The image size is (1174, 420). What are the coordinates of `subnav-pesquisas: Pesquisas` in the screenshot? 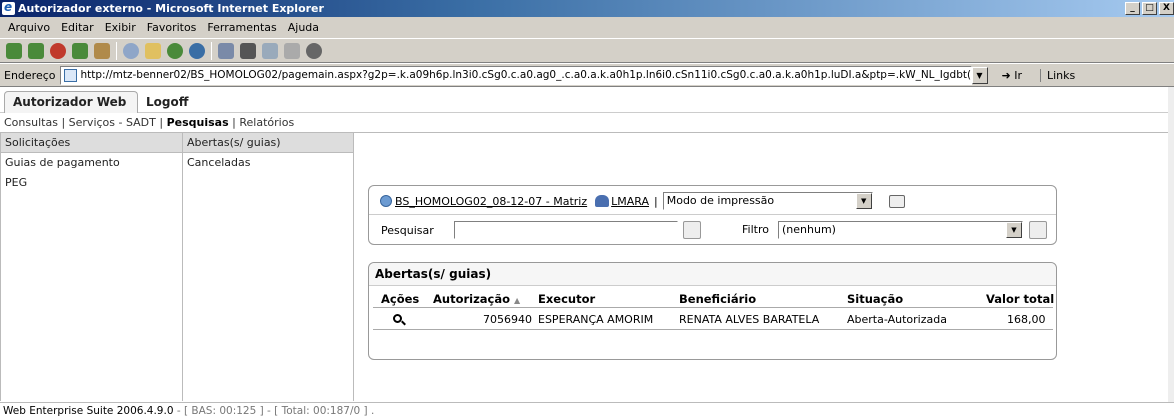 It's located at (198, 122).